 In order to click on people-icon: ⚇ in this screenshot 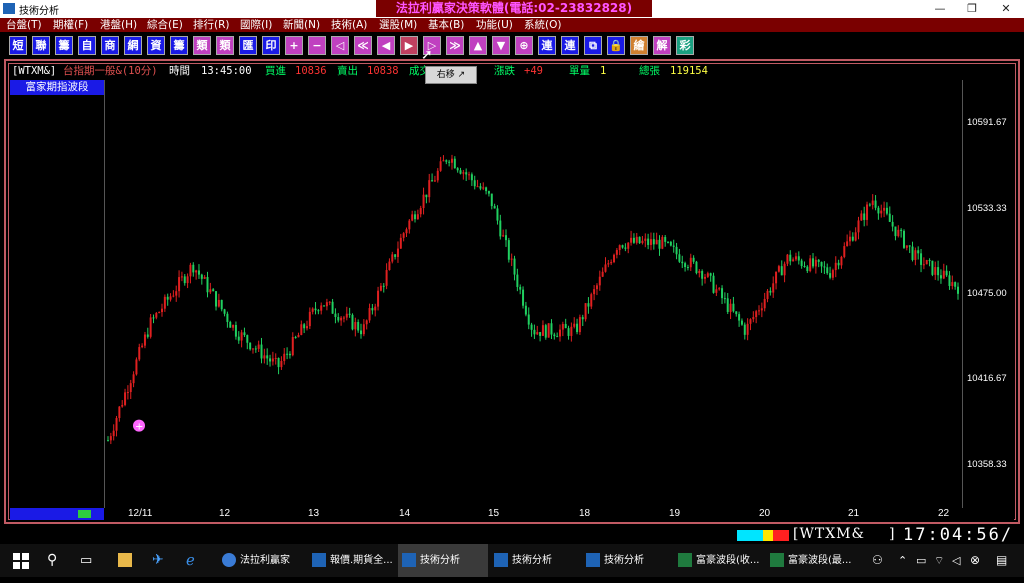, I will do `click(879, 560)`.